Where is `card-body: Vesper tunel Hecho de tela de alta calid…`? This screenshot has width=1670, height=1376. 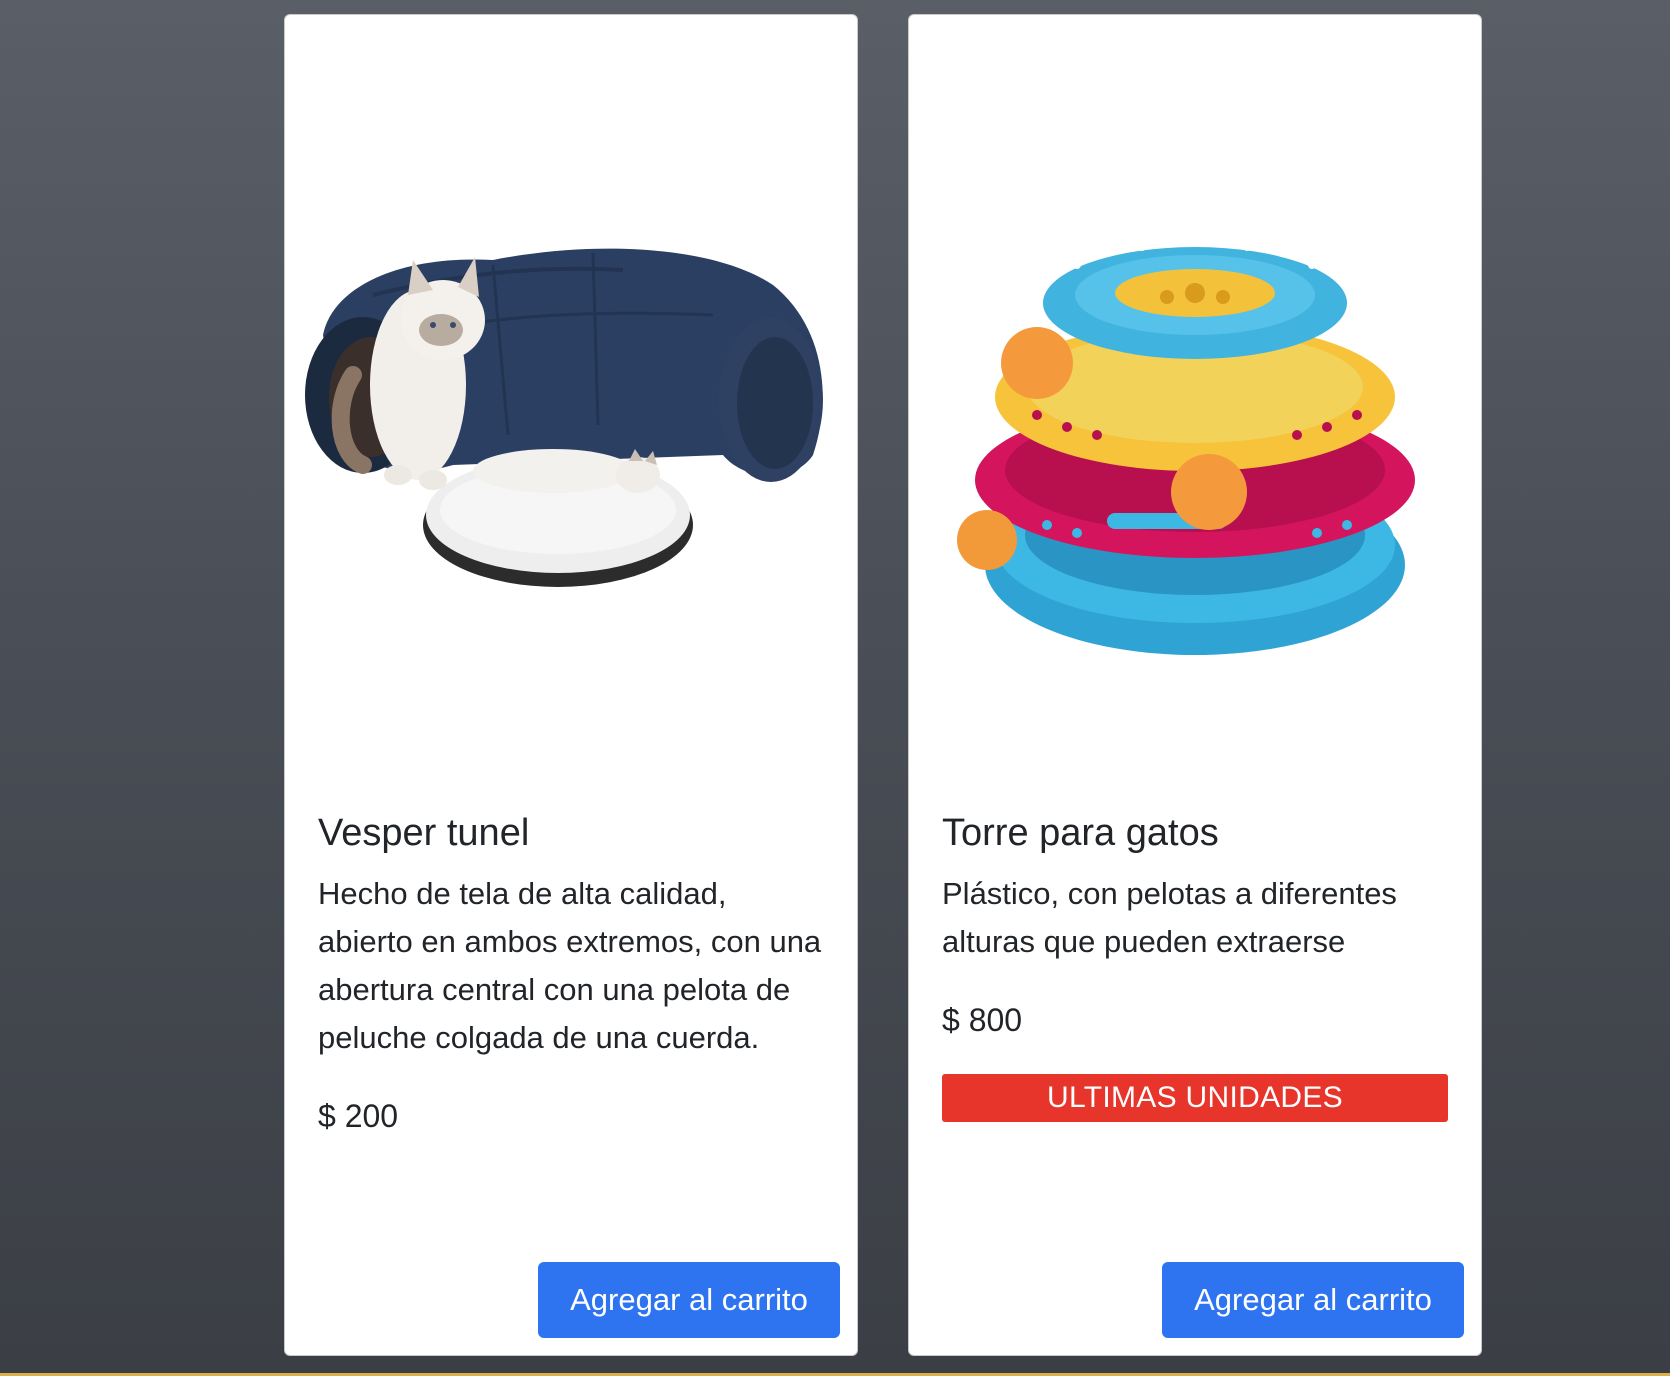
card-body: Vesper tunel Hecho de tela de alta calid… is located at coordinates (571, 974).